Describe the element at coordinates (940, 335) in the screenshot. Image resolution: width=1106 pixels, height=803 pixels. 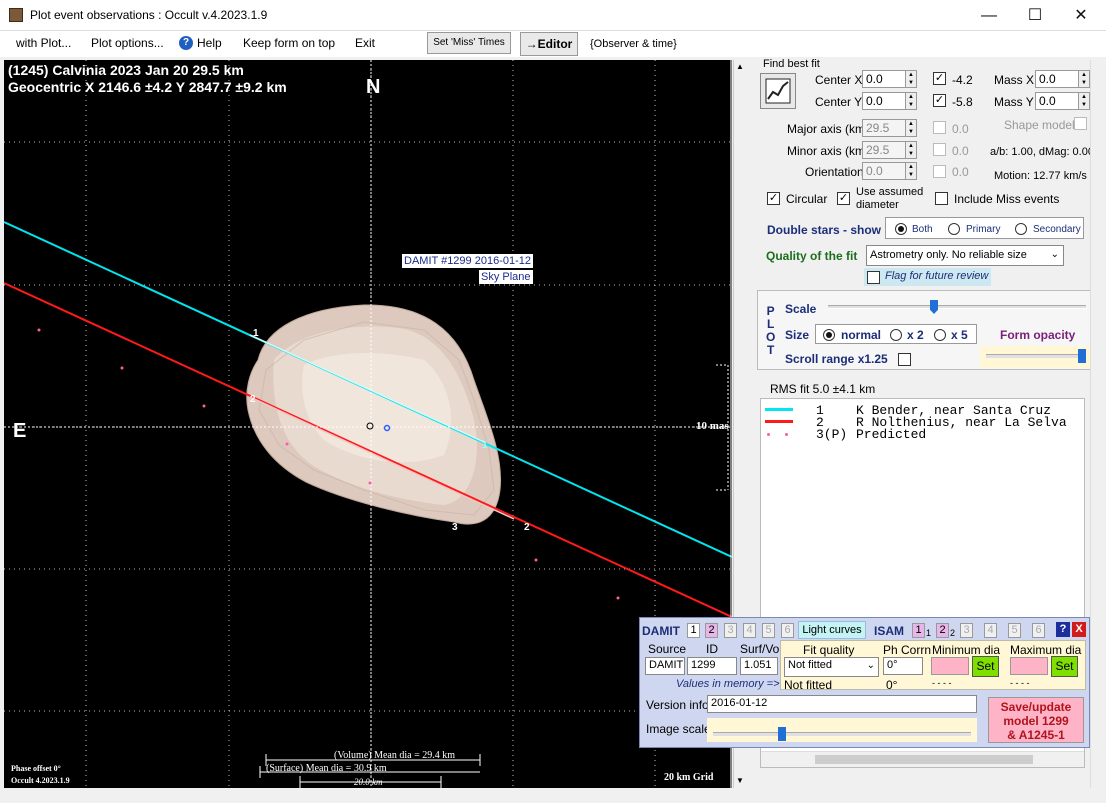
I see `size-x5-radio` at that location.